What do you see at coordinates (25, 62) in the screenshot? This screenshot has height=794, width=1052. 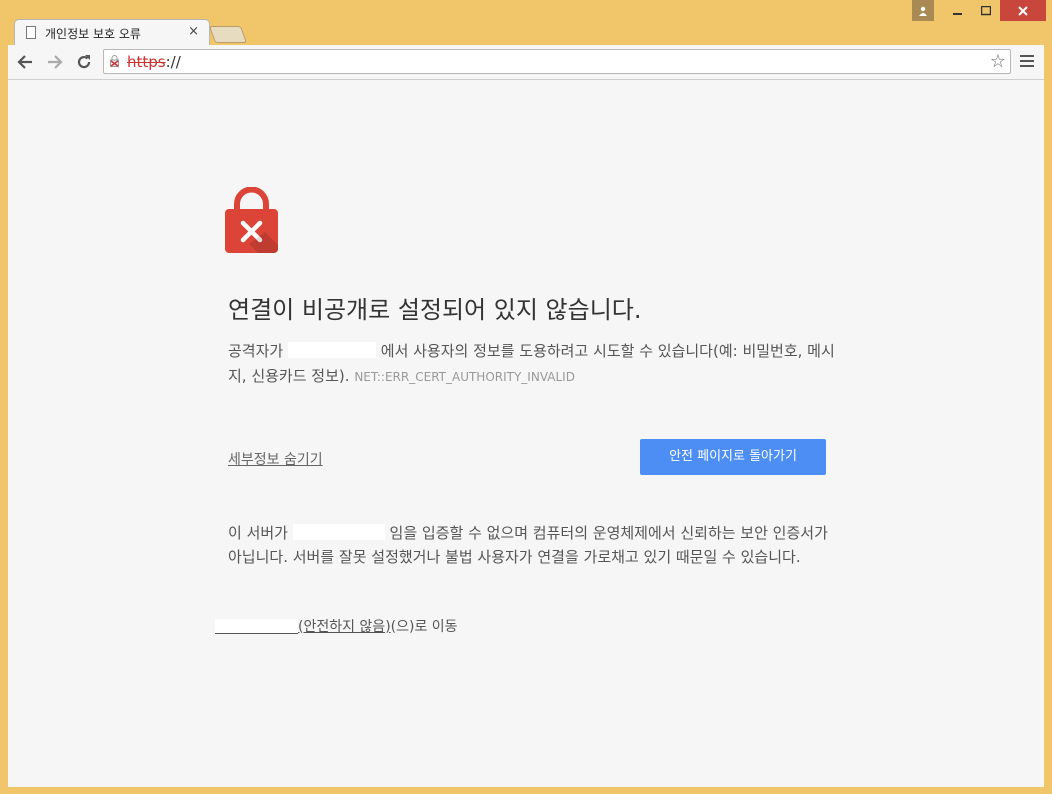 I see `back-arrow-icon` at bounding box center [25, 62].